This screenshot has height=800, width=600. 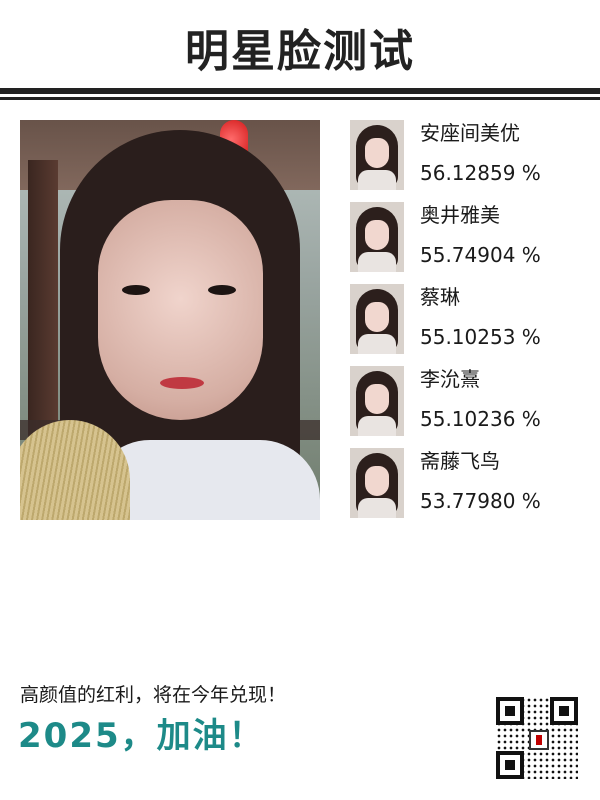 I want to click on match-name: 奥井雅美, so click(x=460, y=215).